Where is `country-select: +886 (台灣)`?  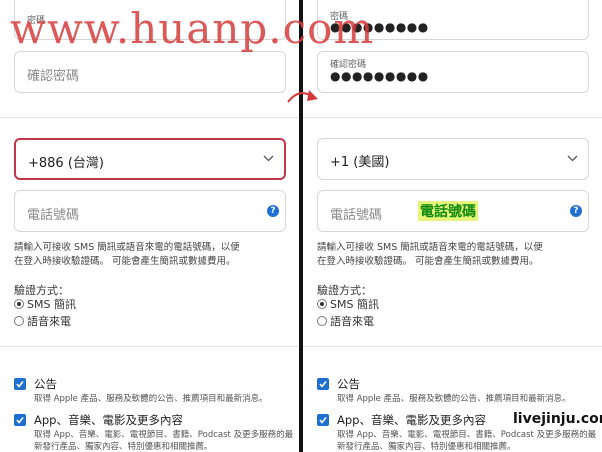
country-select: +886 (台灣) is located at coordinates (150, 159).